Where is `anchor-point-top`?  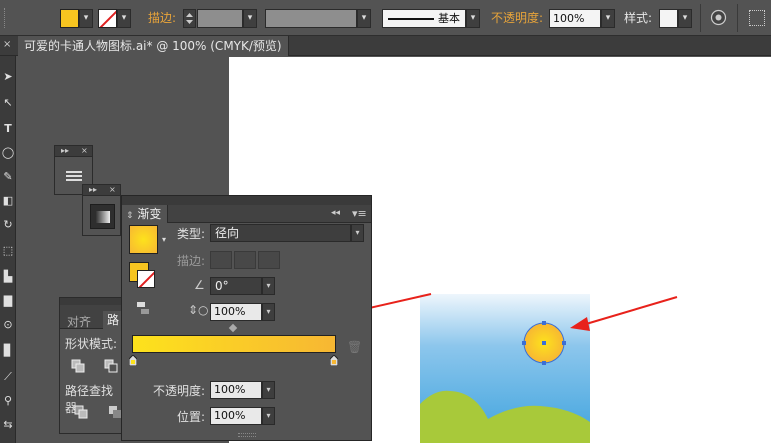 anchor-point-top is located at coordinates (544, 323).